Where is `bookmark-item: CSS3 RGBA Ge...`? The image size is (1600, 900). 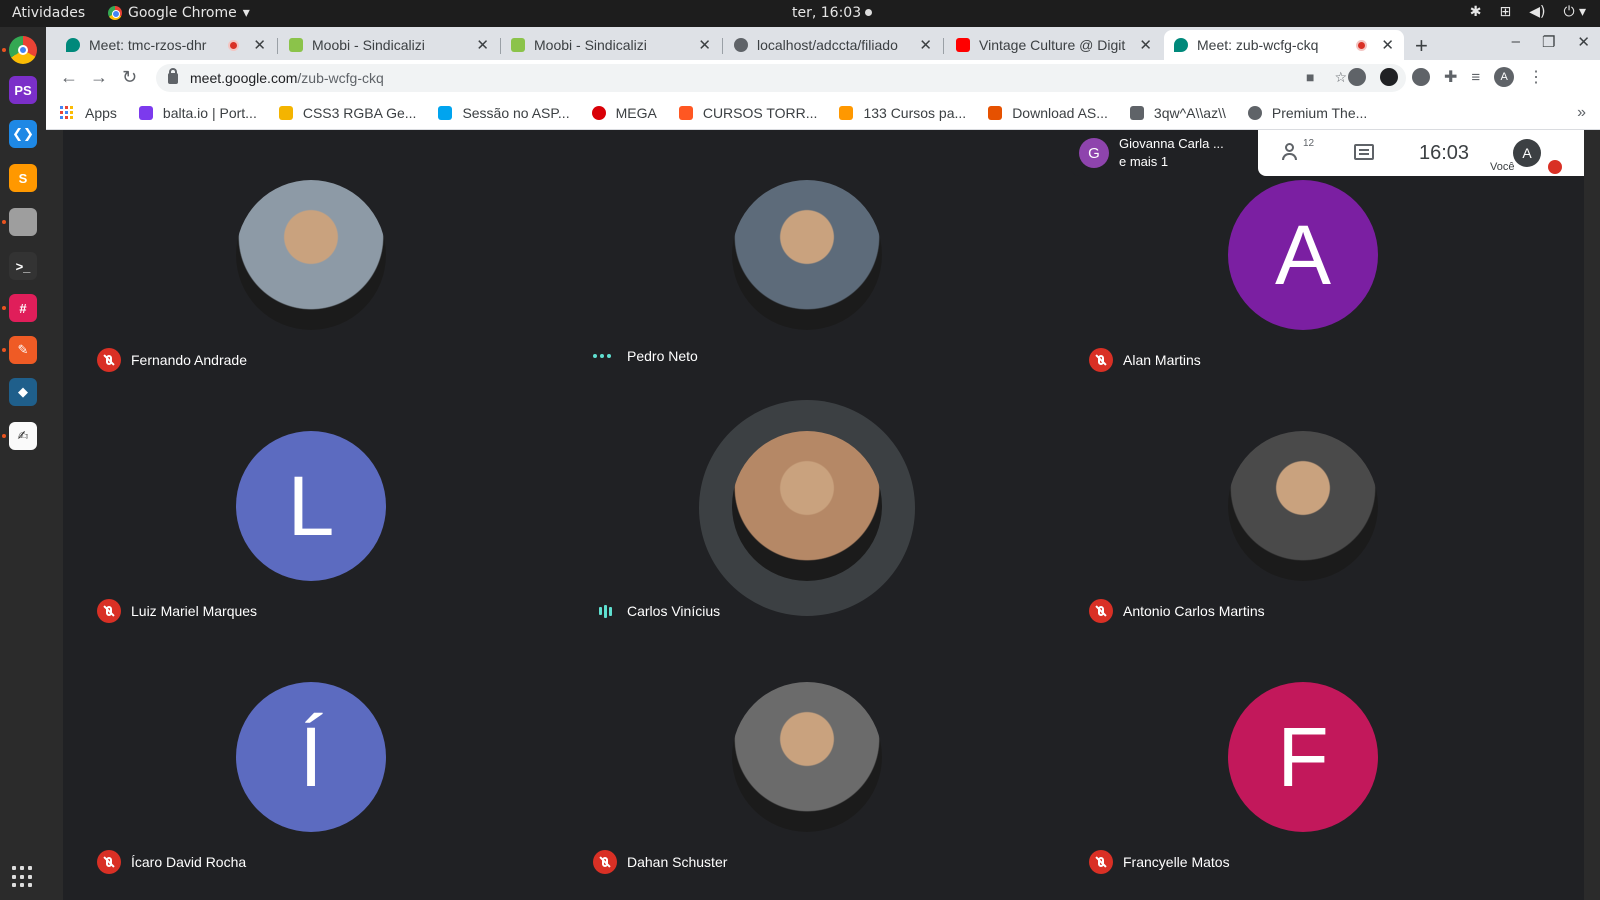
bookmark-item: CSS3 RGBA Ge... is located at coordinates (347, 113).